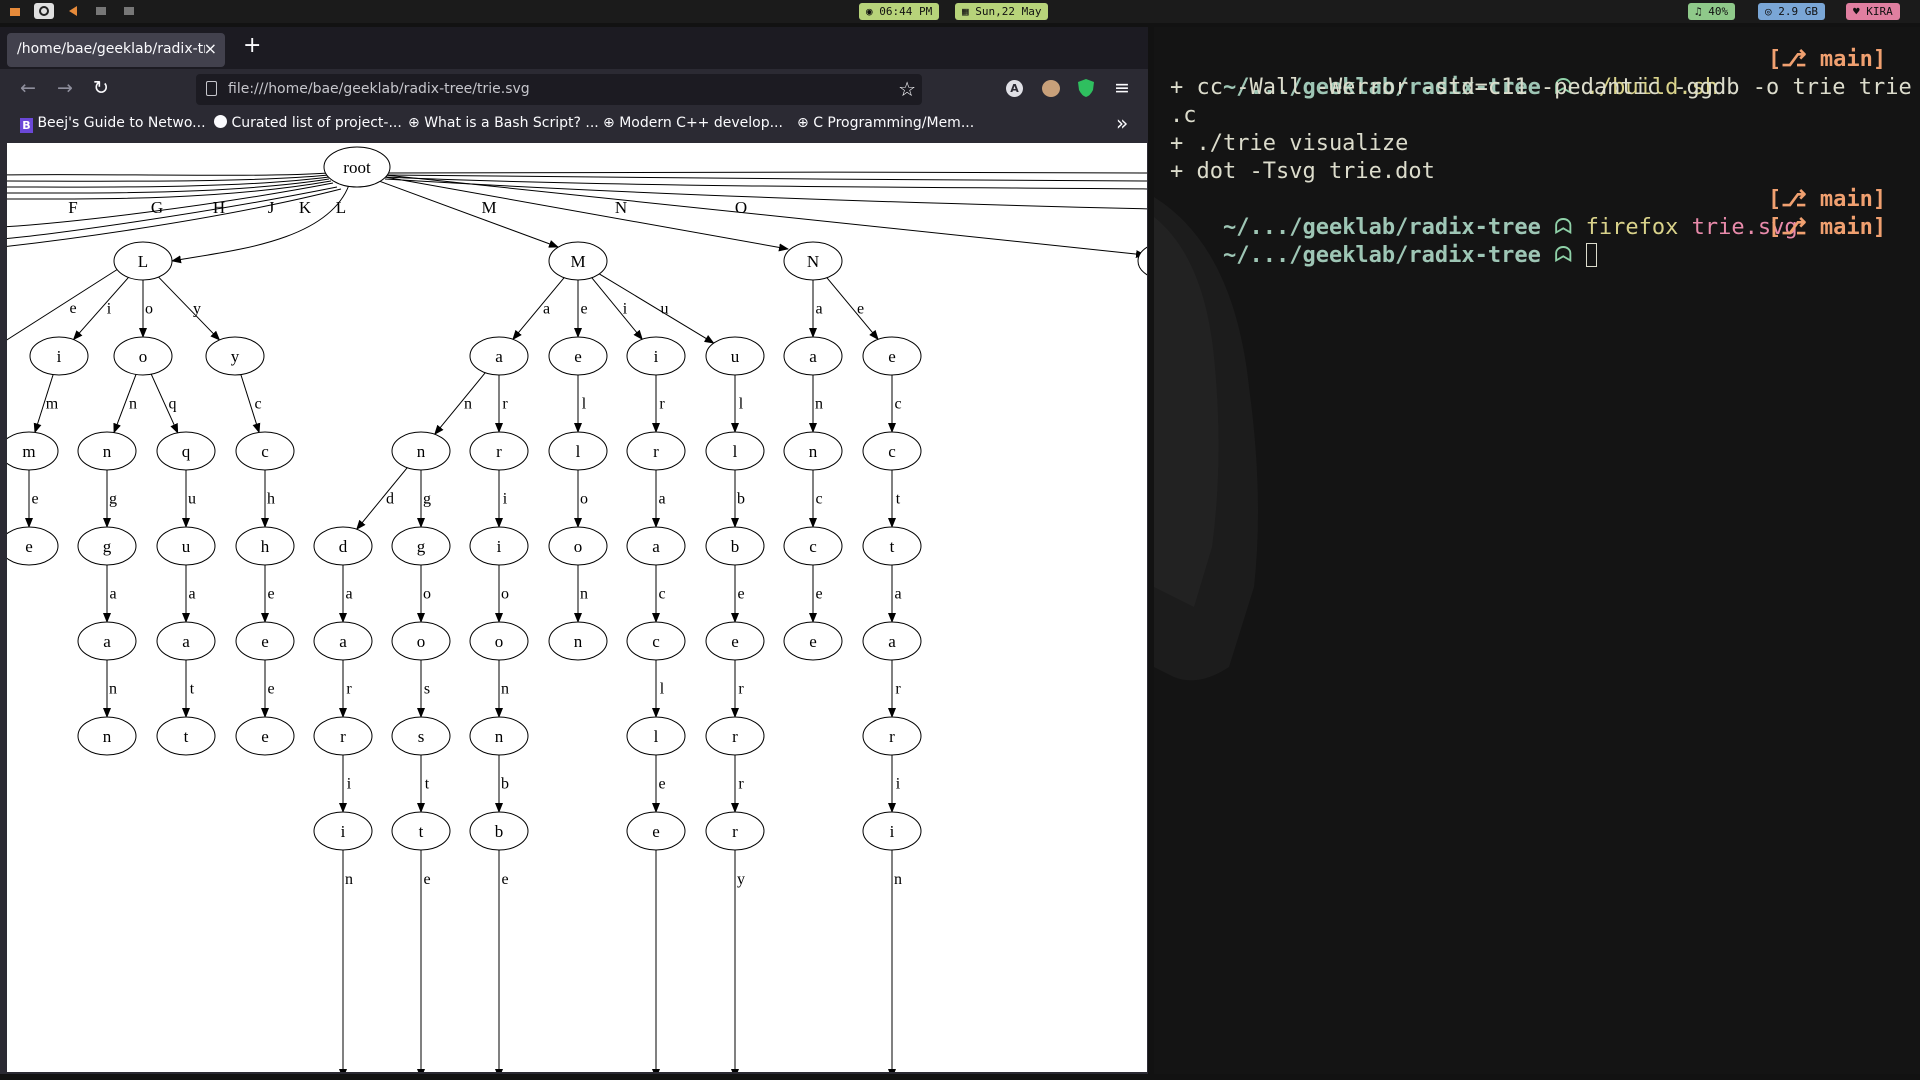 Image resolution: width=1920 pixels, height=1080 pixels. What do you see at coordinates (1142, 261) in the screenshot?
I see `graph-node-partial` at bounding box center [1142, 261].